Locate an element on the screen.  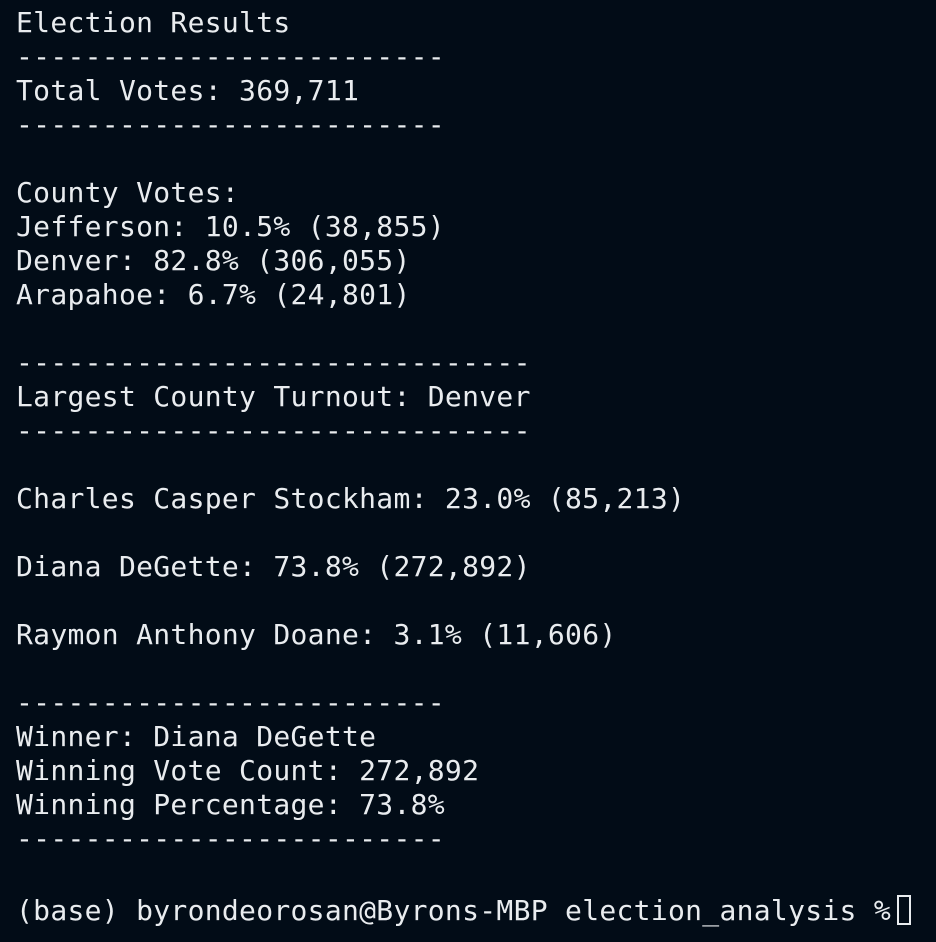
total-votes-line: Total Votes: 369,711 is located at coordinates (188, 90).